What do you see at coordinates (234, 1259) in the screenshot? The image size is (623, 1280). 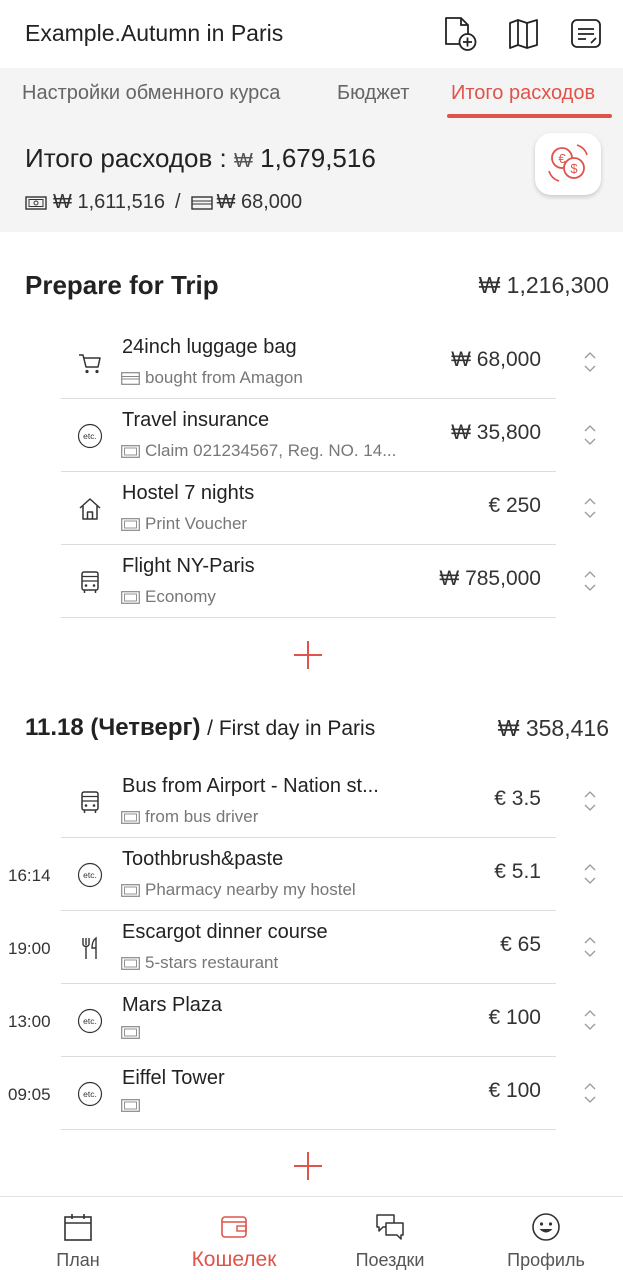 I see `nav-label: Кошелек` at bounding box center [234, 1259].